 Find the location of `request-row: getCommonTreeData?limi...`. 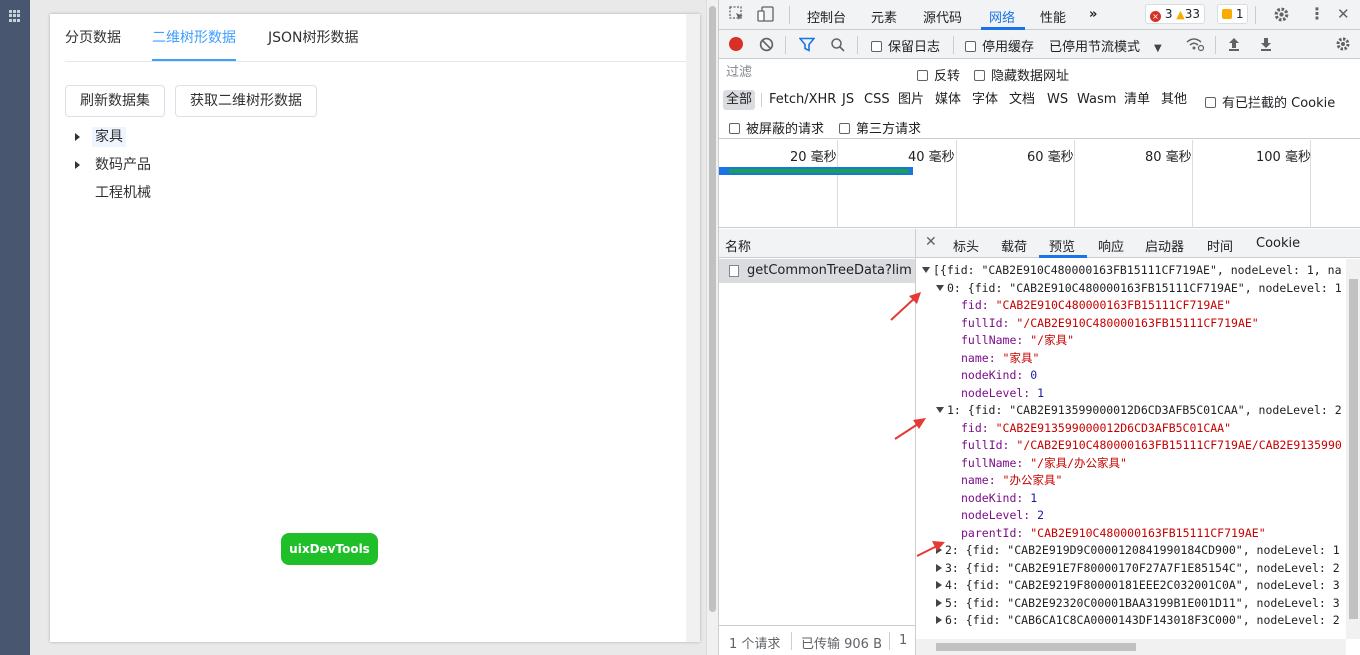

request-row: getCommonTreeData?limi... is located at coordinates (817, 271).